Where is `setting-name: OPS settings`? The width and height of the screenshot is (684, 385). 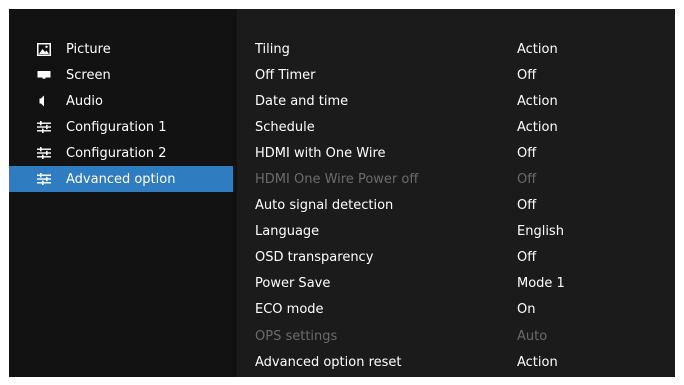 setting-name: OPS settings is located at coordinates (296, 336).